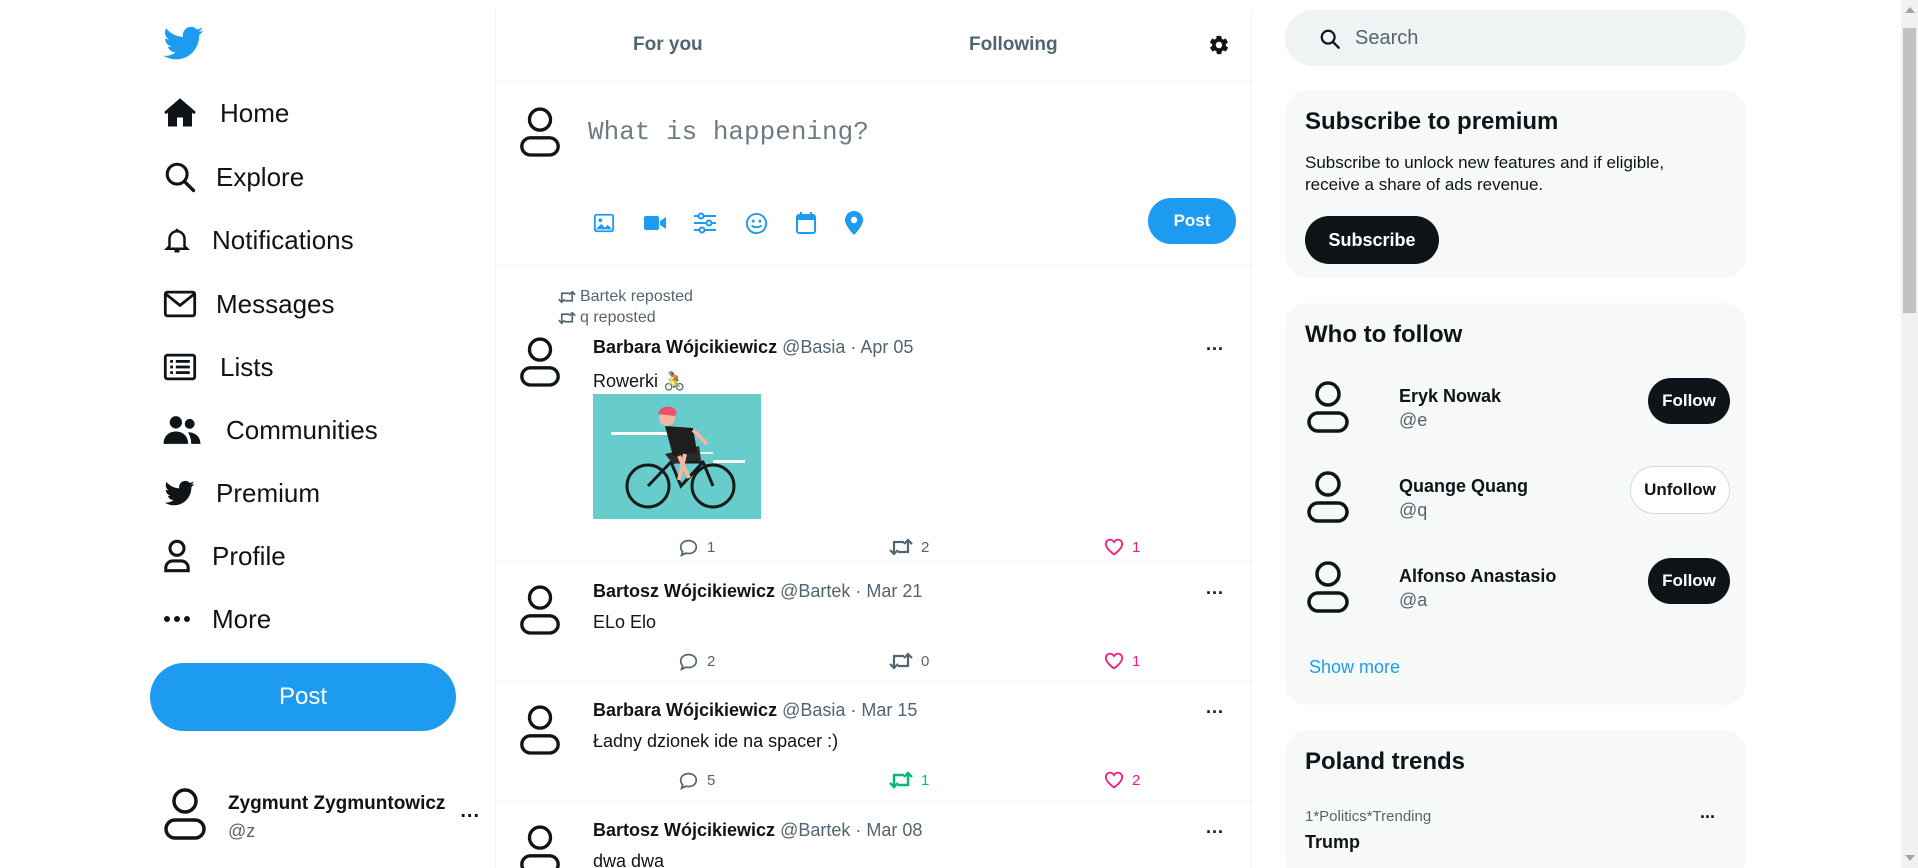  Describe the element at coordinates (1680, 490) in the screenshot. I see `unfollow-button: Unfollow` at that location.